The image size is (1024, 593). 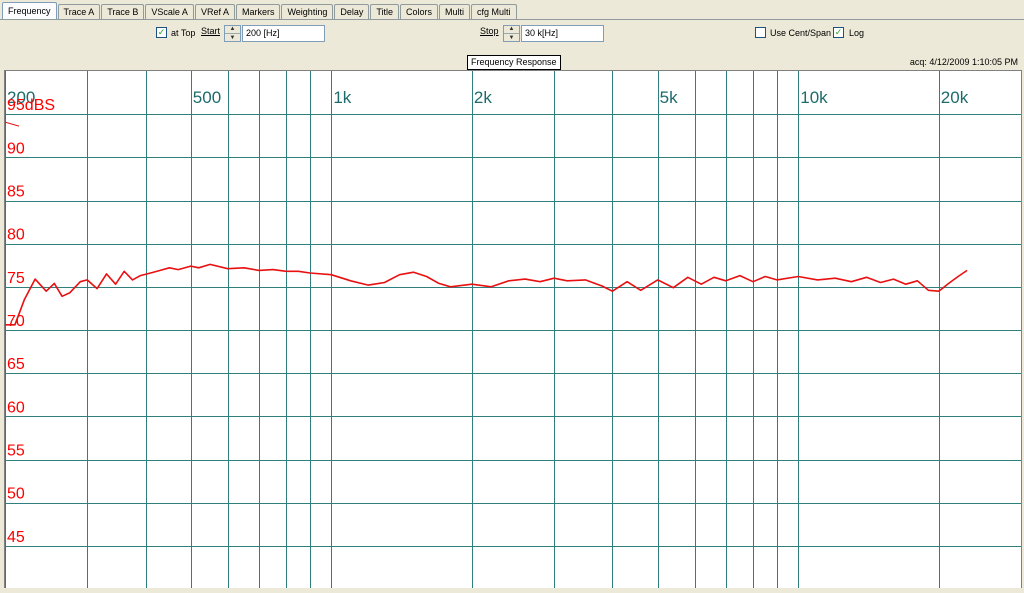 I want to click on stop-input: 30 k[Hz], so click(x=562, y=33).